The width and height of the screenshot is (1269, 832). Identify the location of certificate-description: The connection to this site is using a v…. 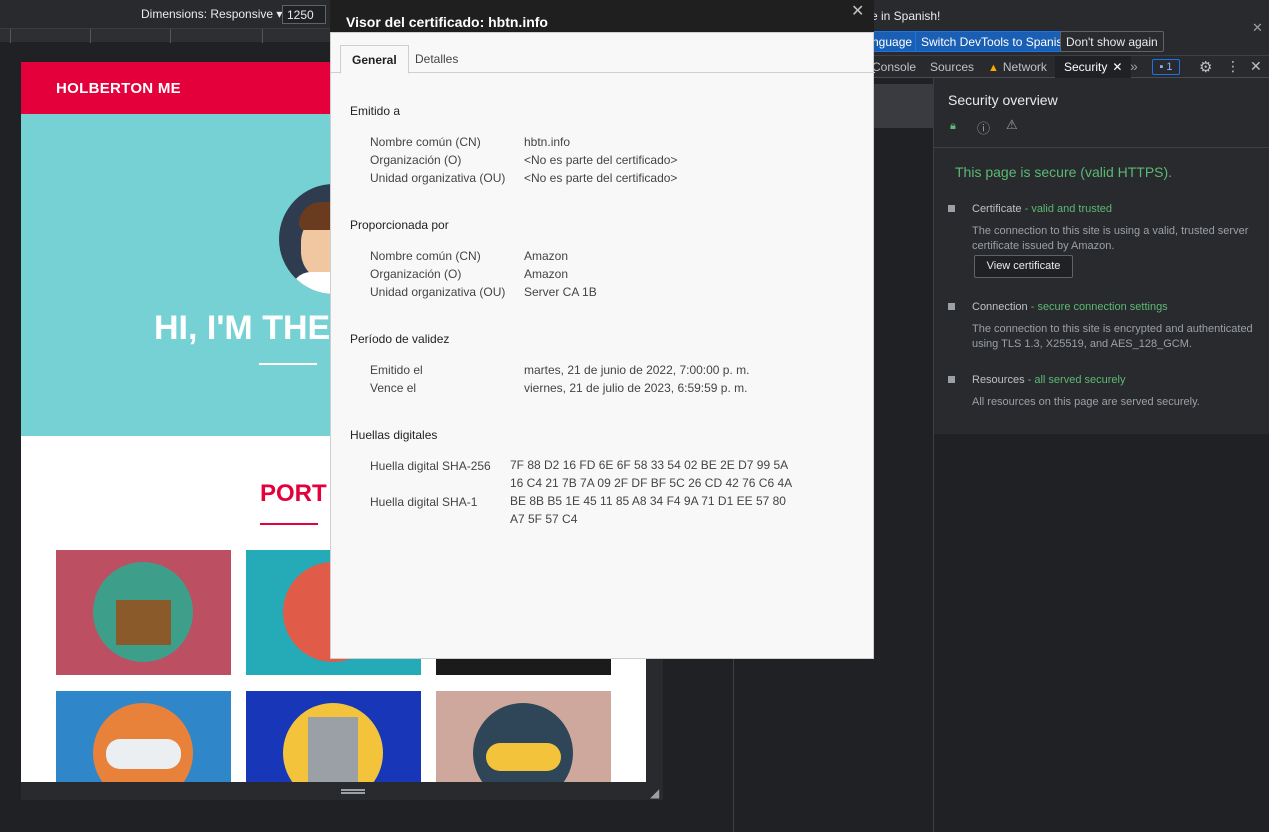
(1110, 238).